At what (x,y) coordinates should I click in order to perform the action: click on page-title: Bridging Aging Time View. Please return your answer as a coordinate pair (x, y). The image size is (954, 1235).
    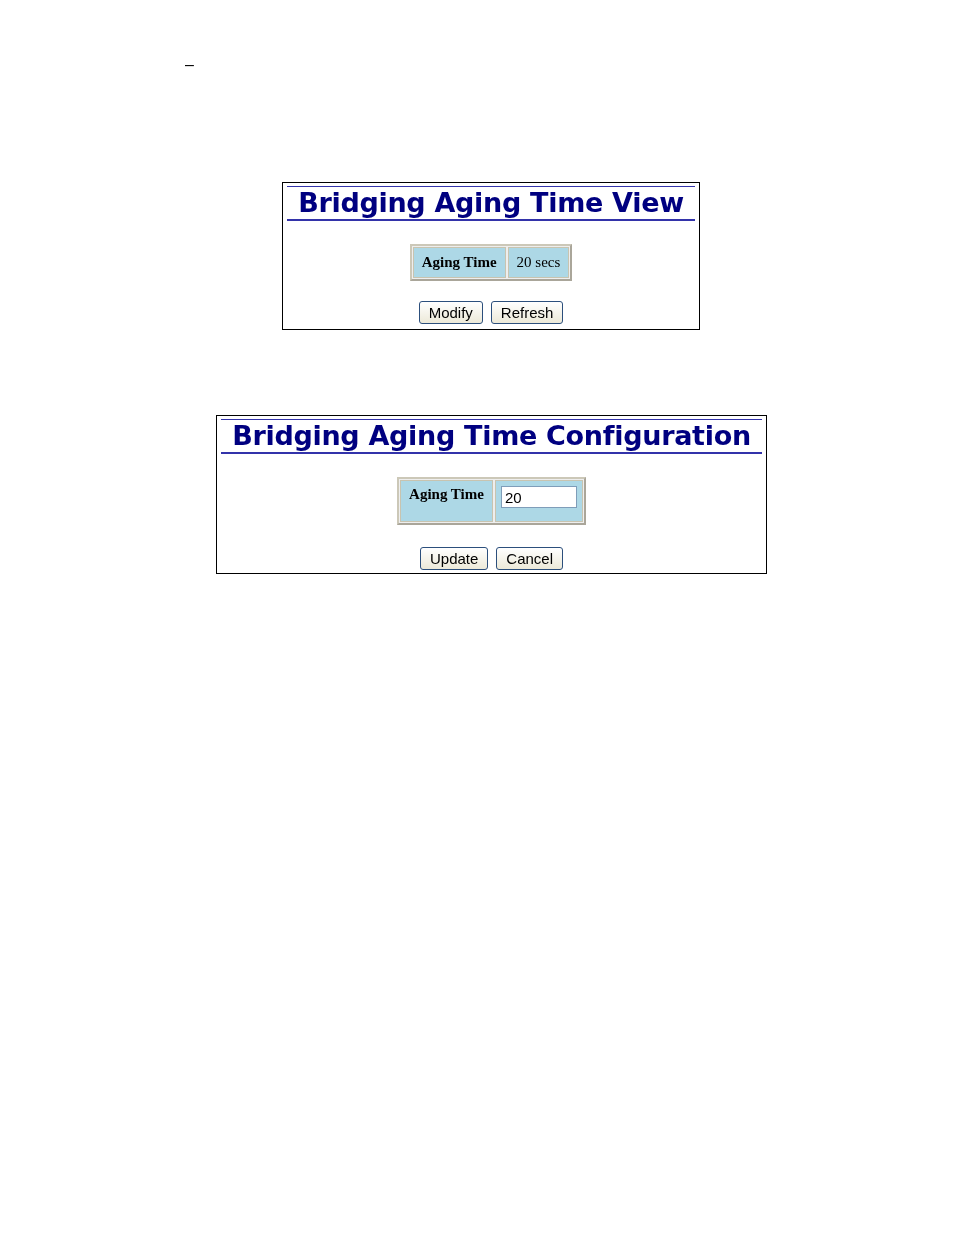
    Looking at the image, I should click on (491, 203).